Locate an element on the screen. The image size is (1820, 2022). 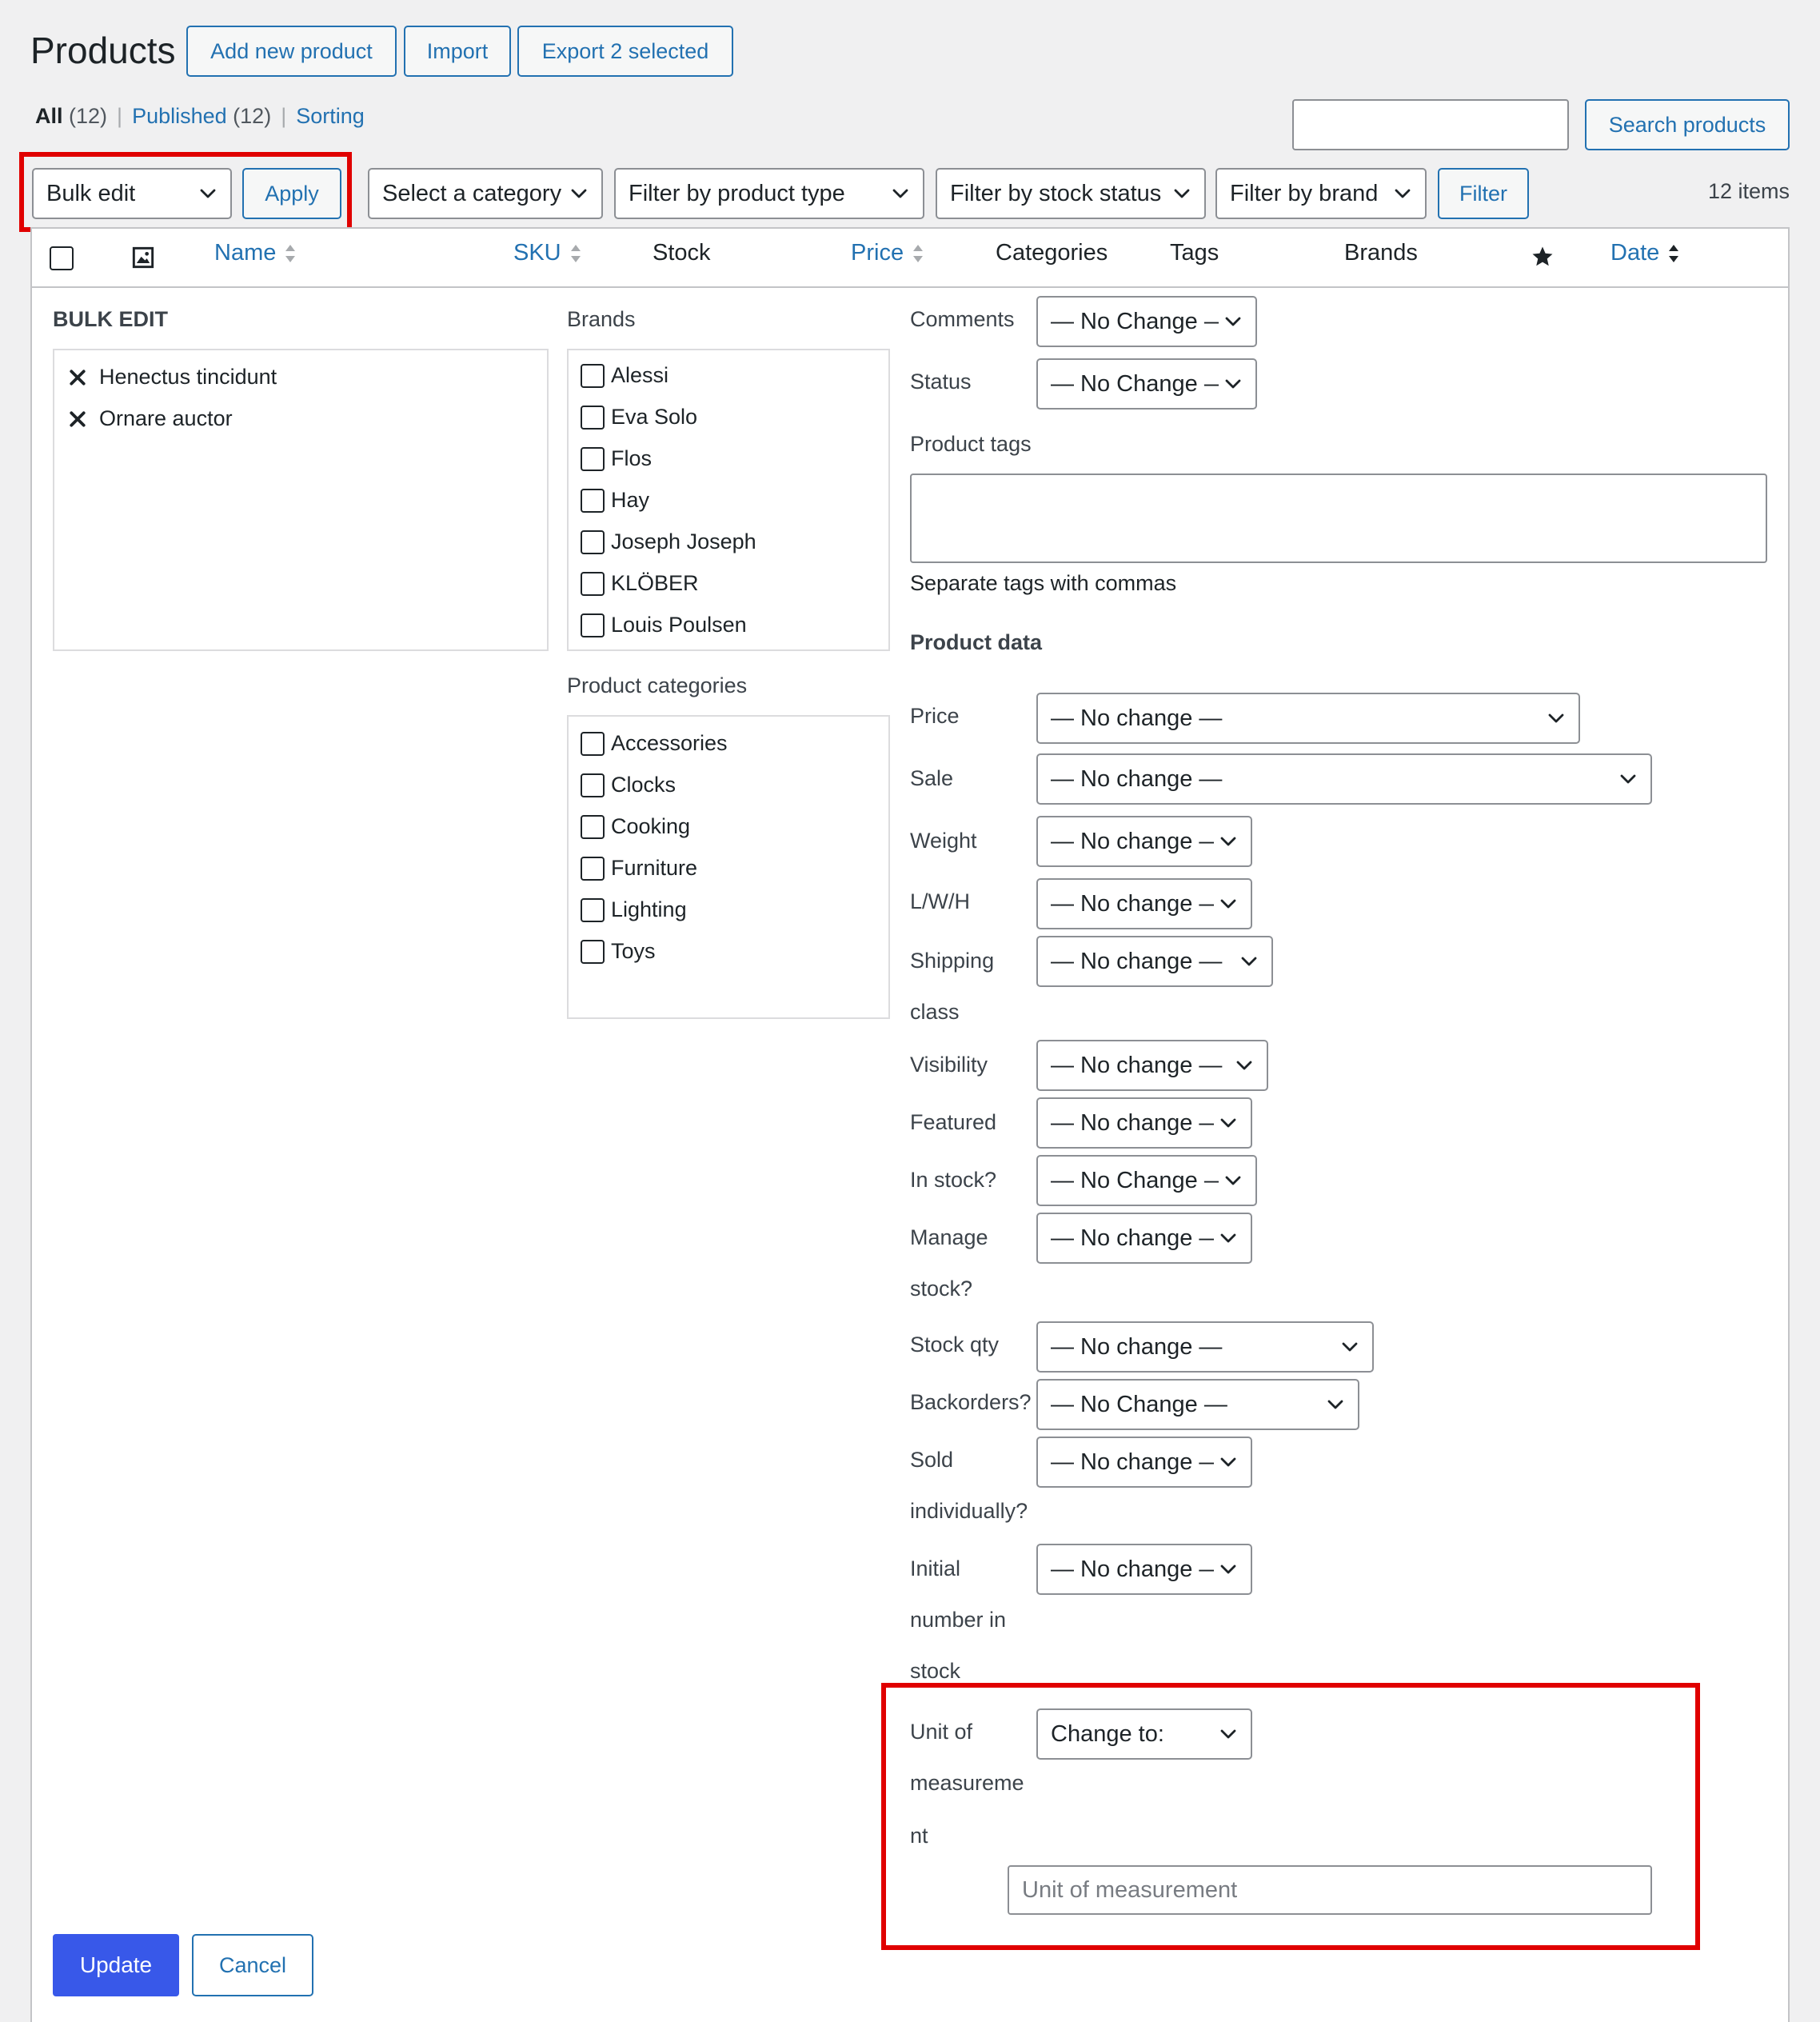
column-categories: Categories is located at coordinates (1052, 253).